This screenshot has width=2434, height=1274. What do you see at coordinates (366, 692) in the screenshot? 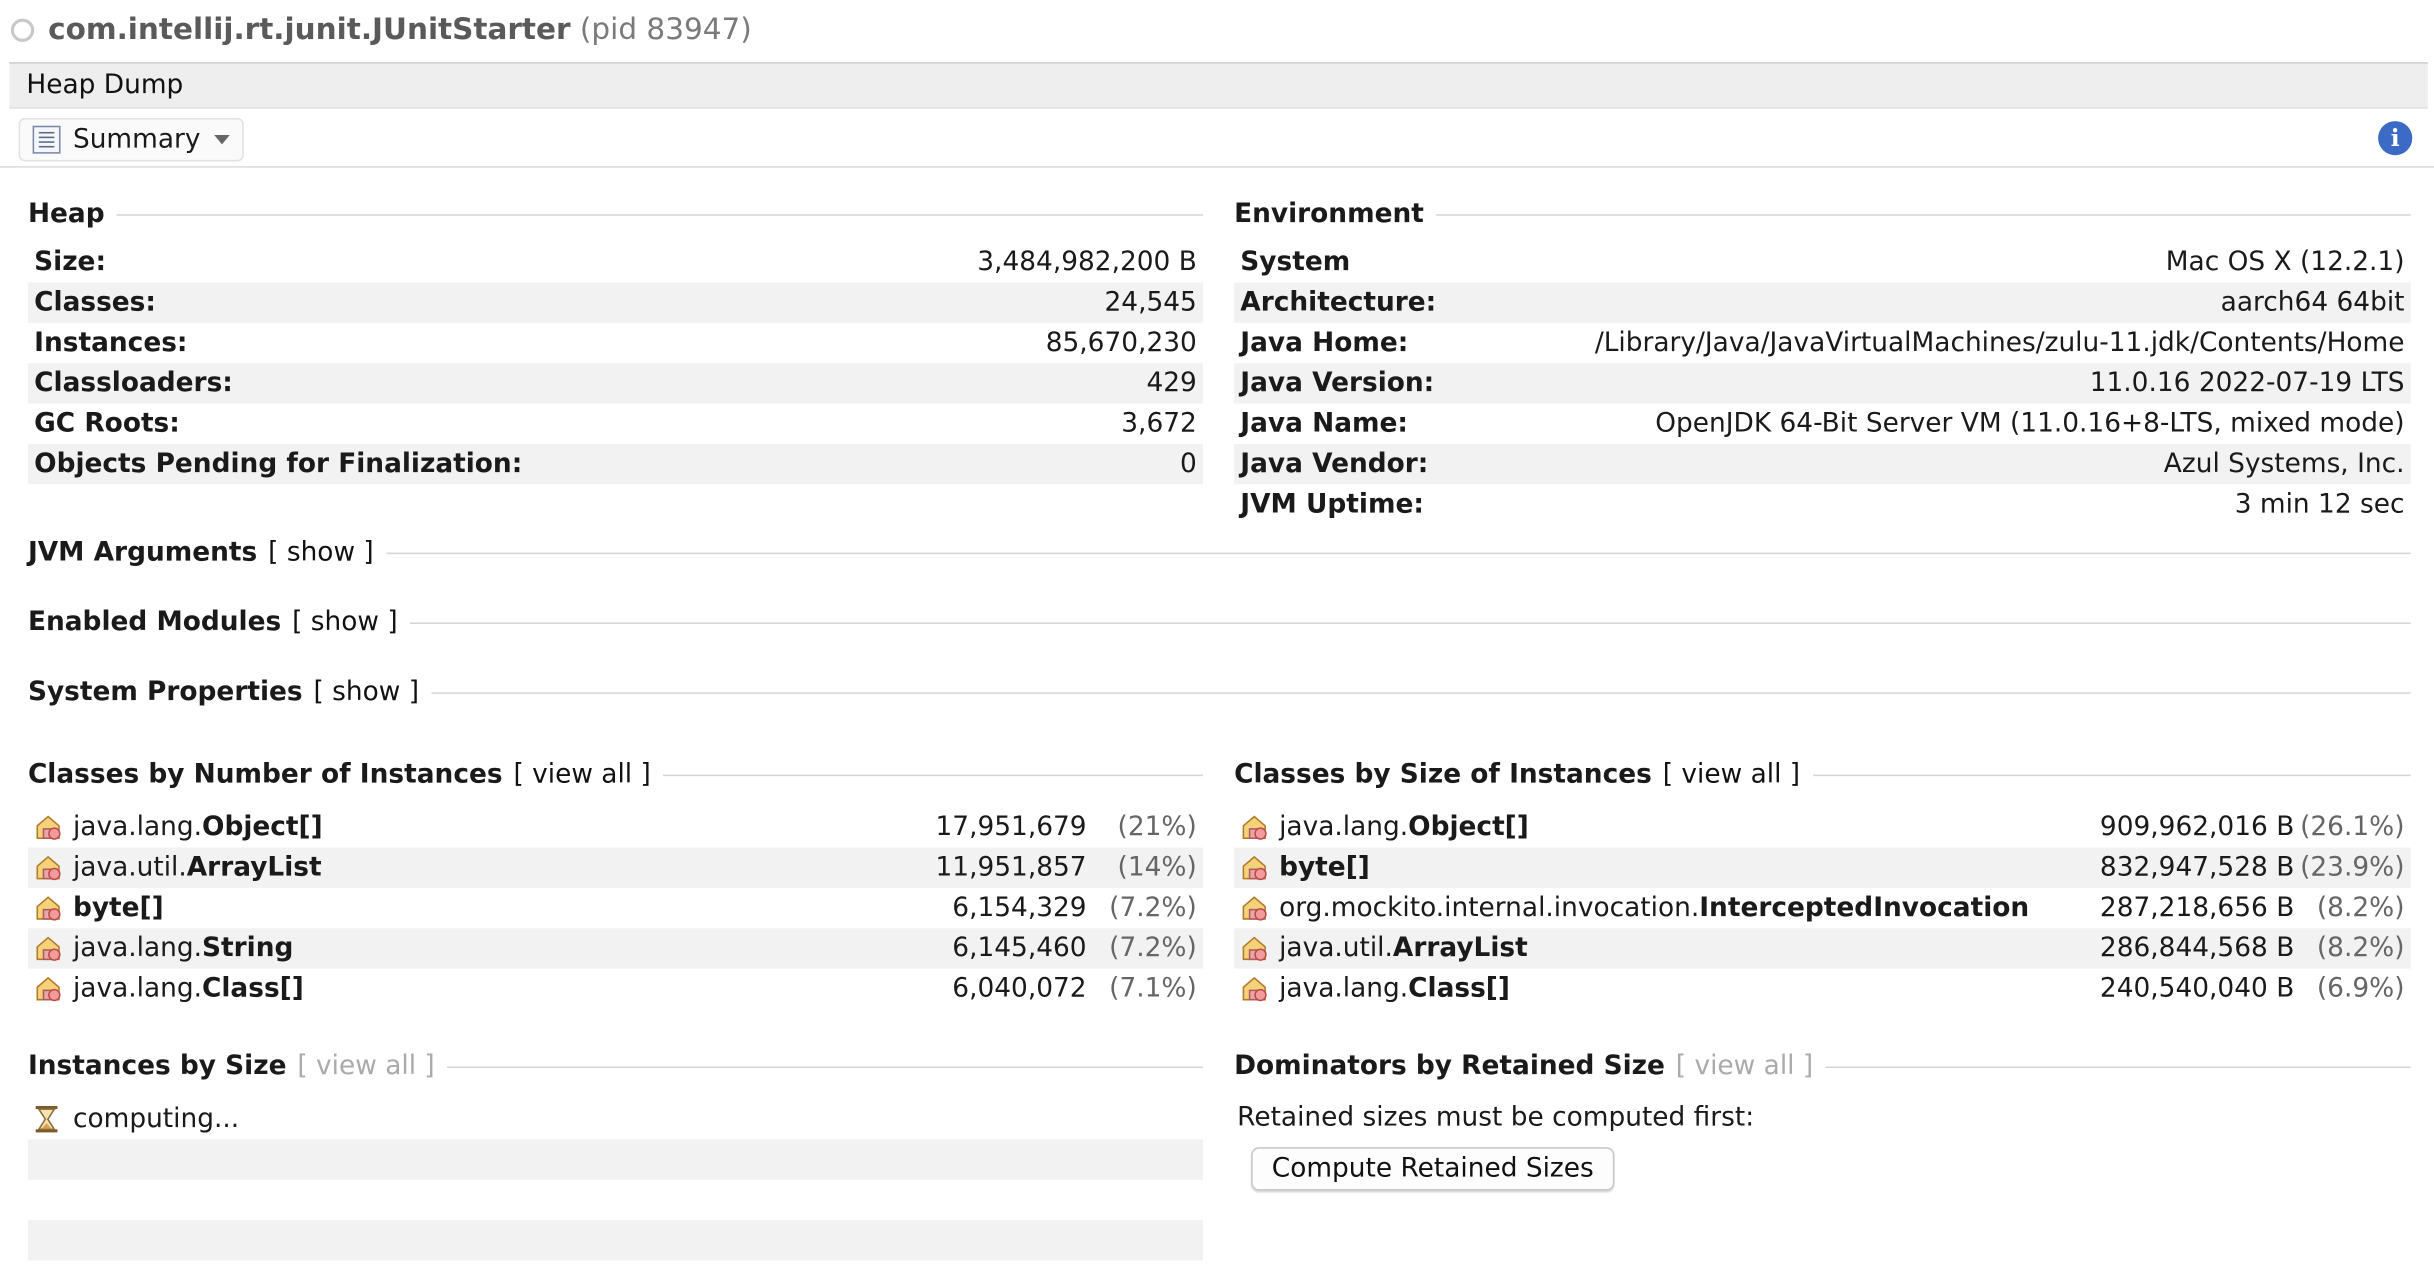
I see `system-properties-show-link: [ show ]` at bounding box center [366, 692].